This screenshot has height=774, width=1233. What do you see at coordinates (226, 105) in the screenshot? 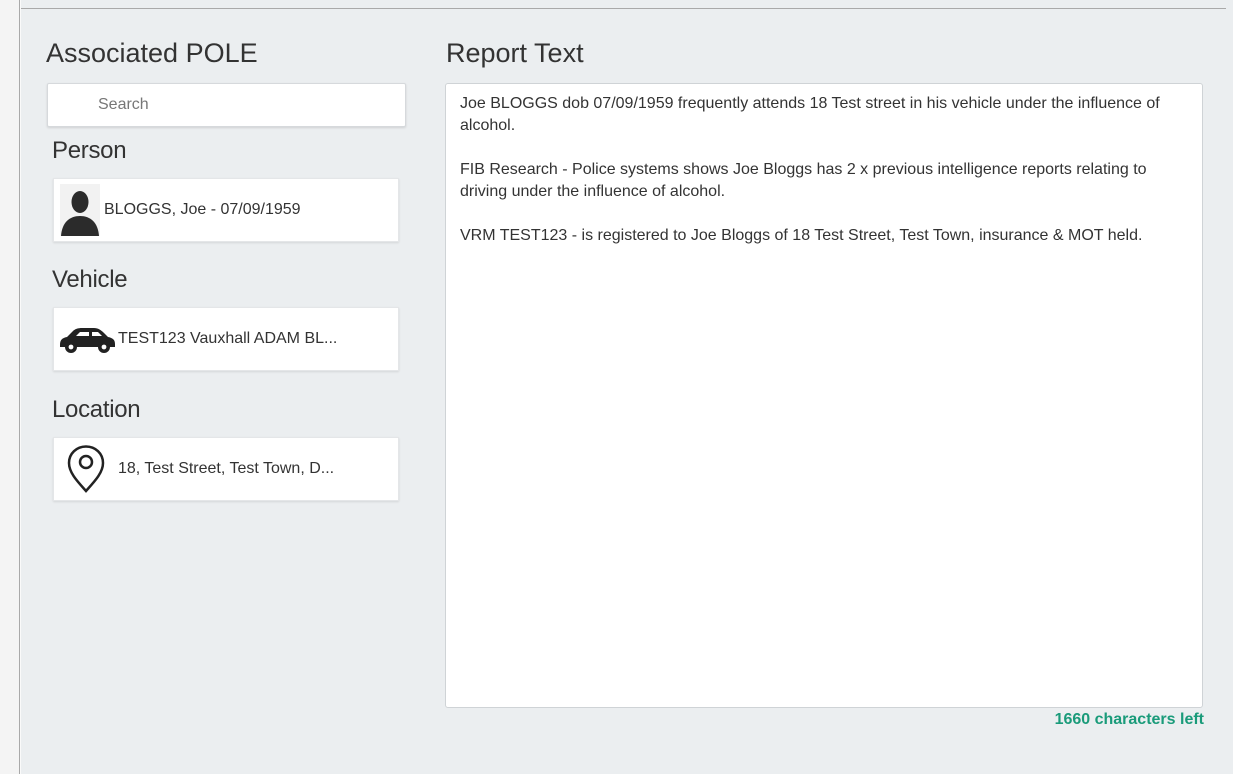
I see `pole-search-input` at bounding box center [226, 105].